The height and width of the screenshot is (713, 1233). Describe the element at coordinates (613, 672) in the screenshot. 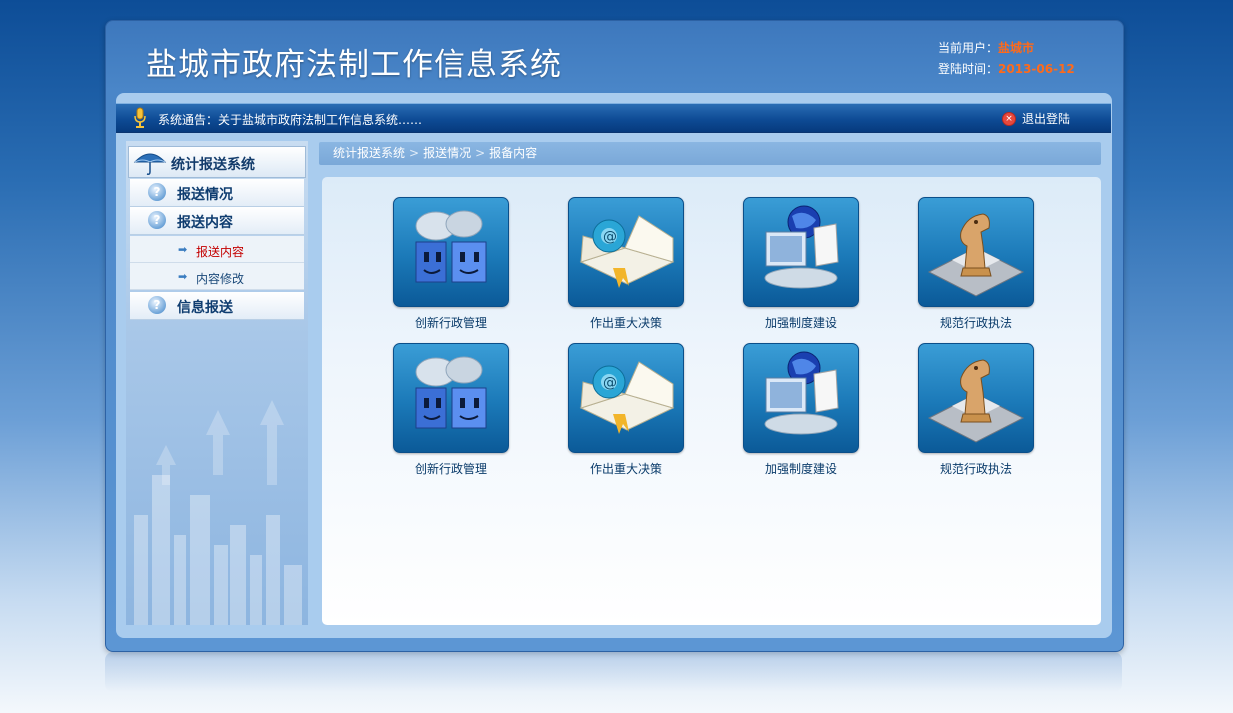

I see `frame-reflection` at that location.